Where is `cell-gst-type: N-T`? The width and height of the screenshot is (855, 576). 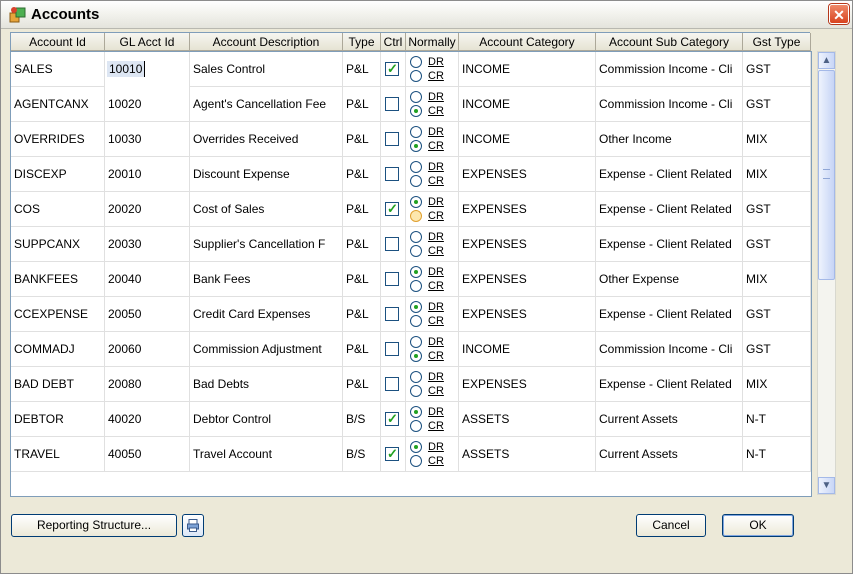
cell-gst-type: N-T is located at coordinates (777, 454).